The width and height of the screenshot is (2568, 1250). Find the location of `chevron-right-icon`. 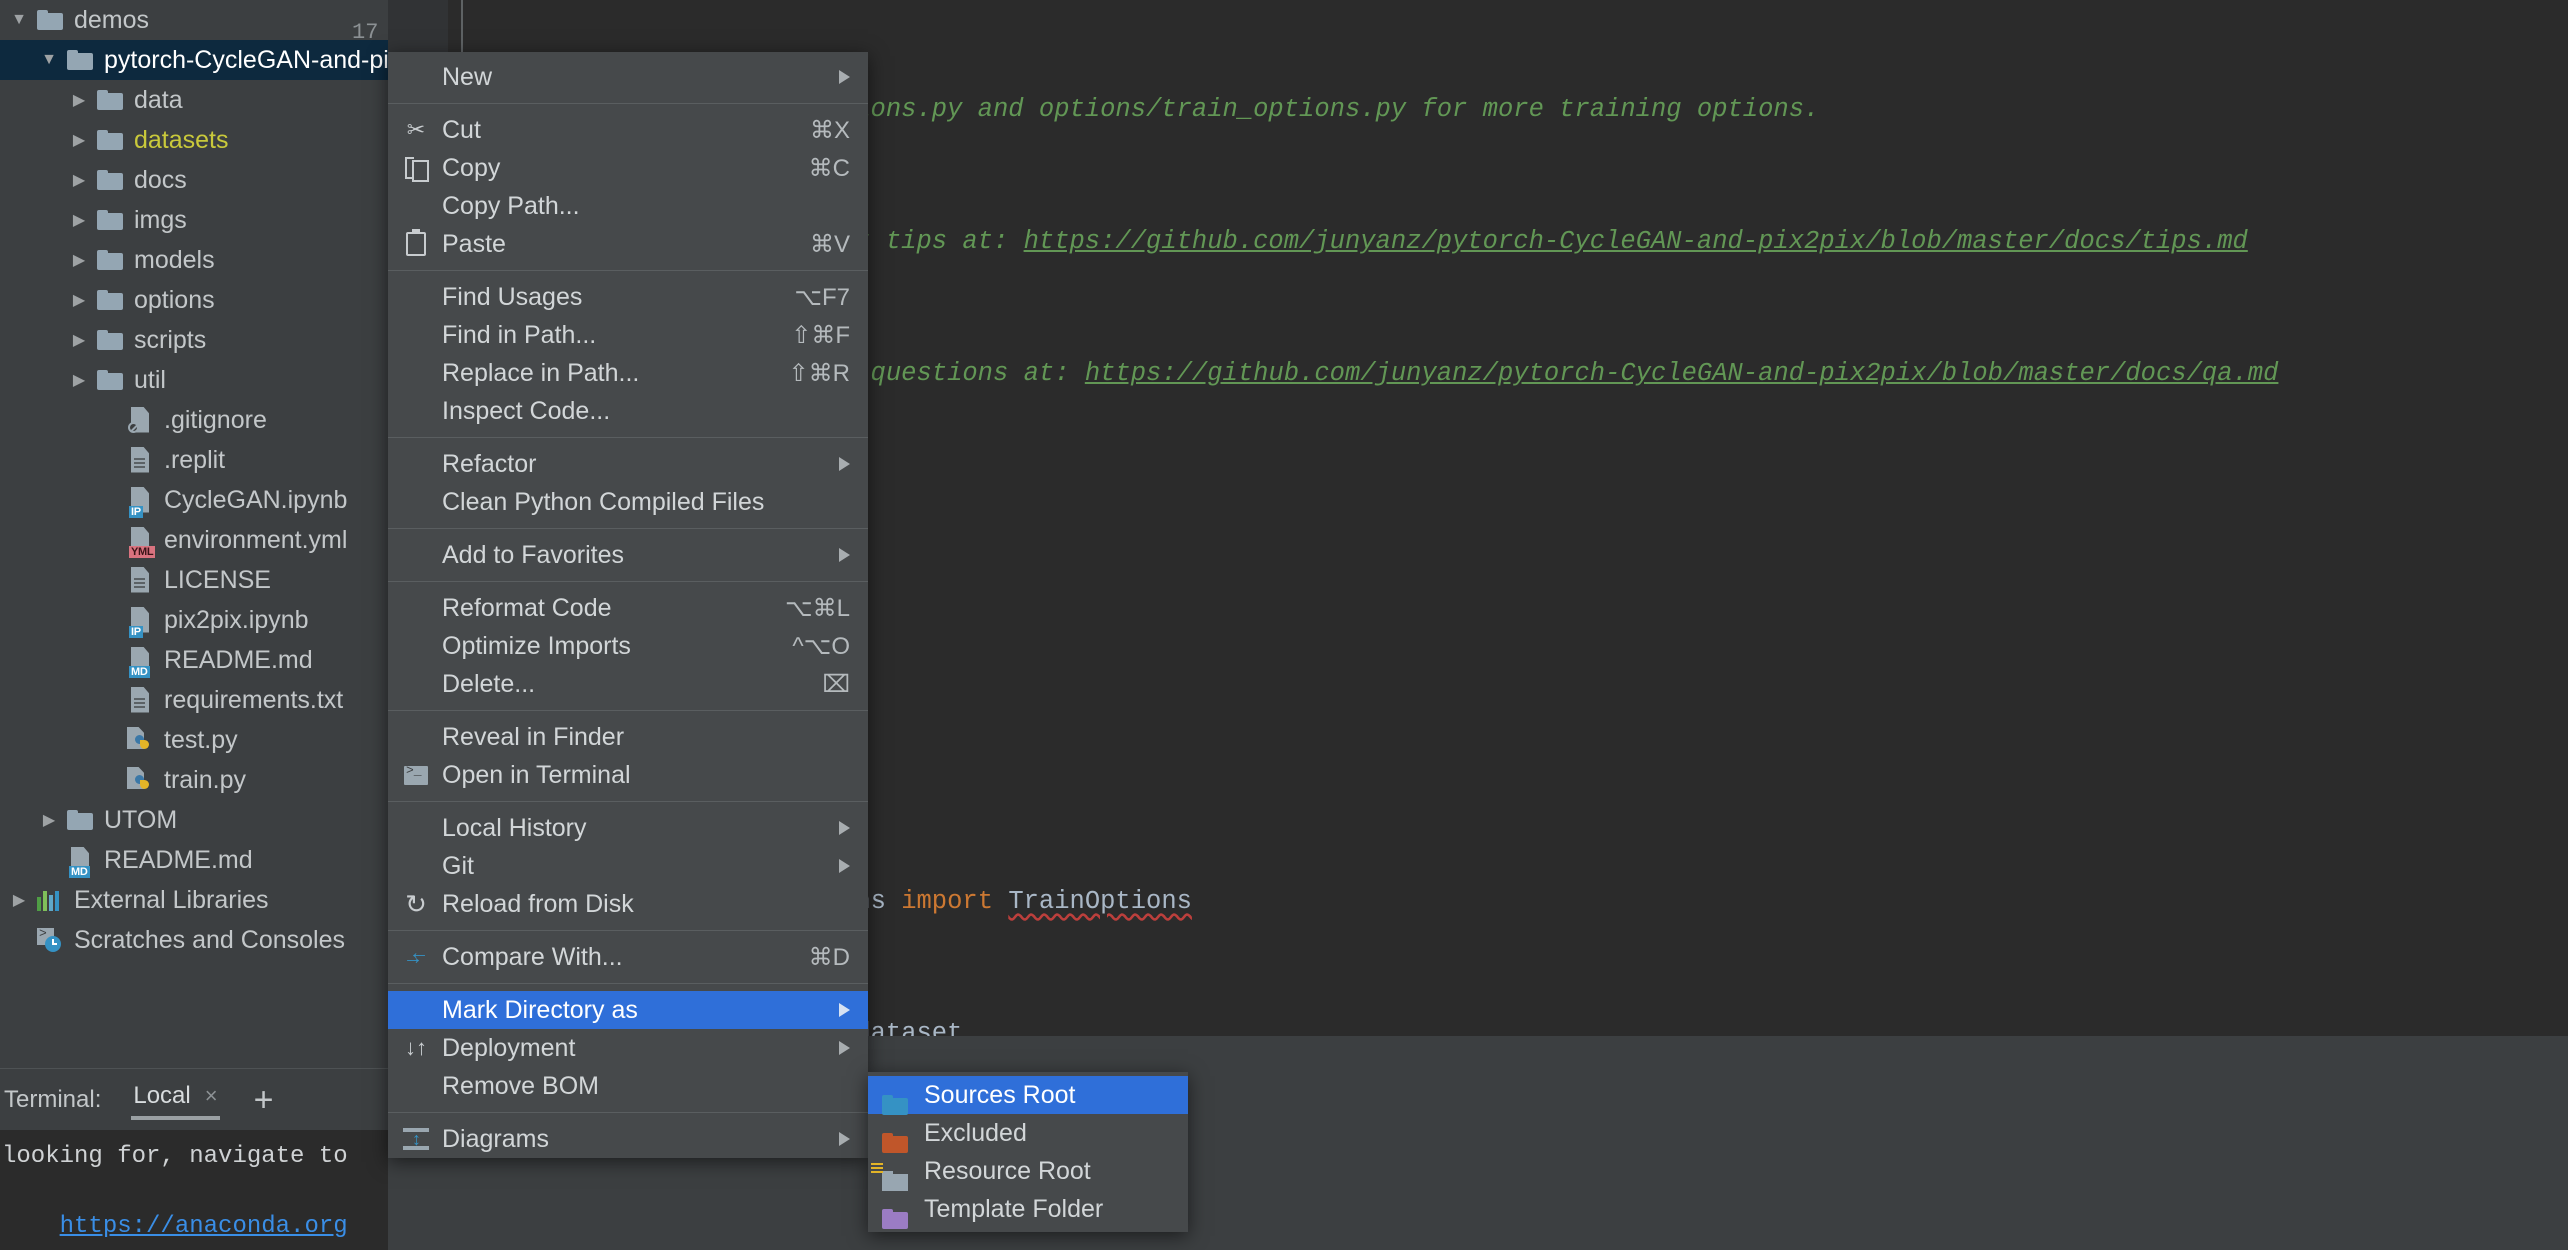

chevron-right-icon is located at coordinates (844, 828).